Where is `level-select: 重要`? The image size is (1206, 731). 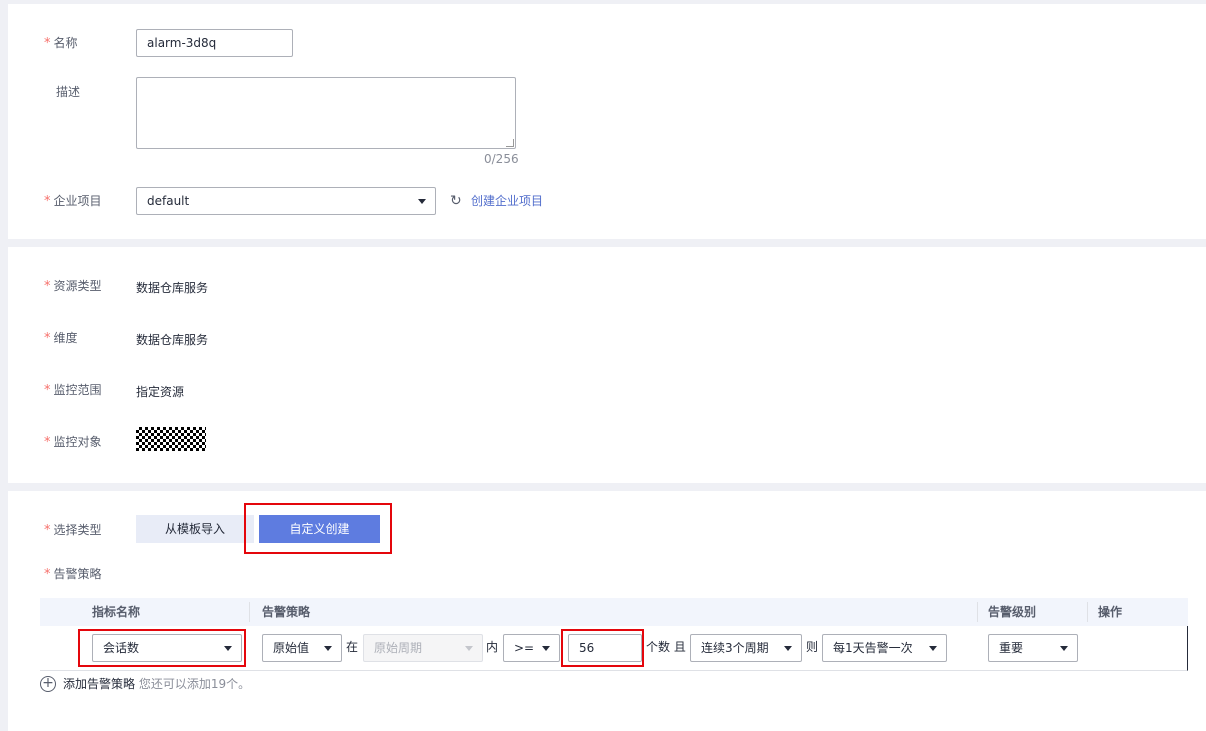 level-select: 重要 is located at coordinates (1033, 648).